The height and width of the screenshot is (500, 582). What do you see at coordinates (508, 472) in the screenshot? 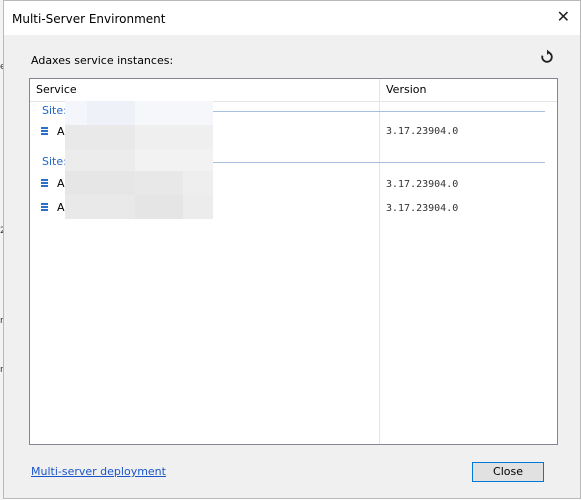
I see `close-button: Close` at bounding box center [508, 472].